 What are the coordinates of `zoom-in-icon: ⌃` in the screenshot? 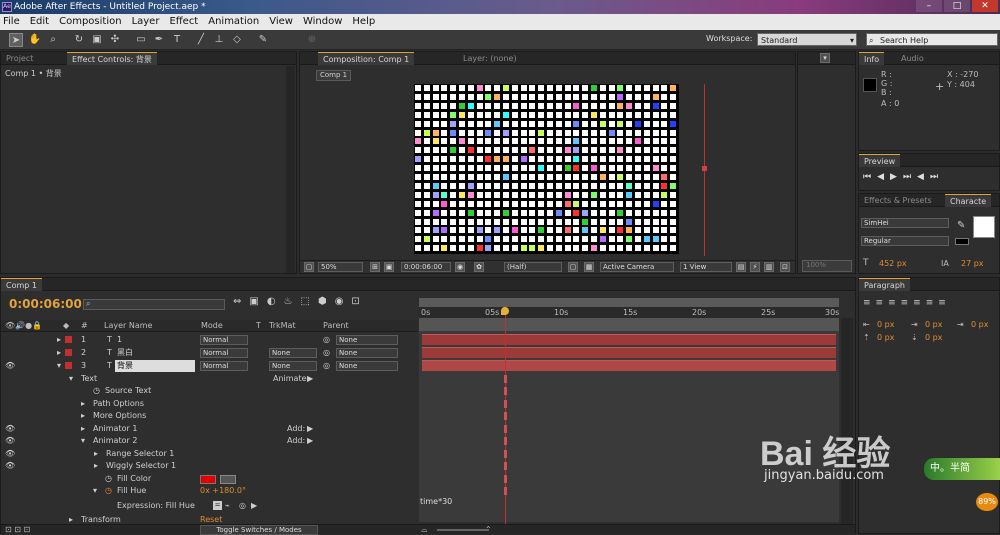 It's located at (488, 529).